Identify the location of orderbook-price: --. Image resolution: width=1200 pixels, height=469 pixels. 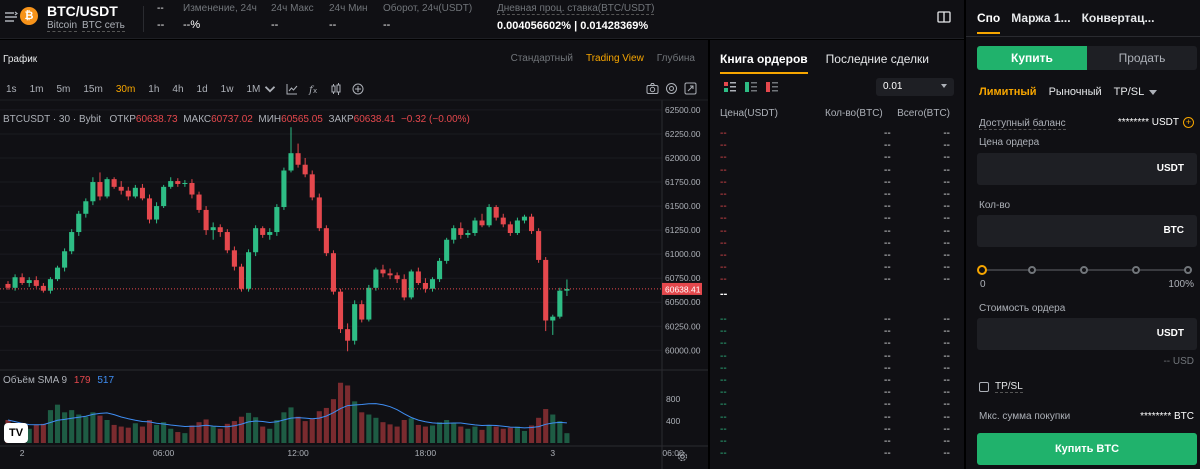
(723, 429).